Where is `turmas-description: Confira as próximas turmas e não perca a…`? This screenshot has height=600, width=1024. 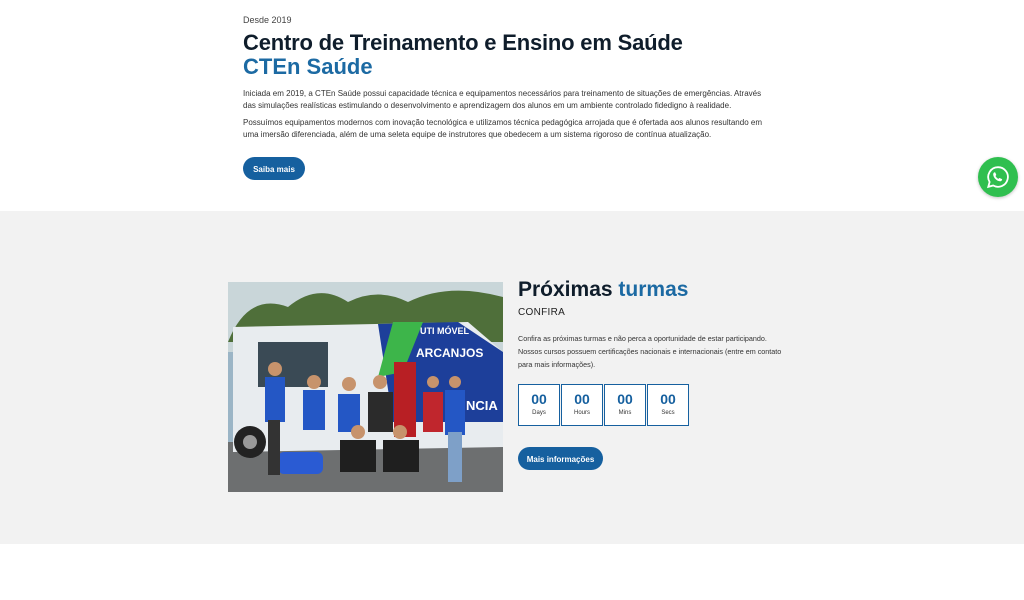 turmas-description: Confira as próximas turmas e não perca a… is located at coordinates (650, 351).